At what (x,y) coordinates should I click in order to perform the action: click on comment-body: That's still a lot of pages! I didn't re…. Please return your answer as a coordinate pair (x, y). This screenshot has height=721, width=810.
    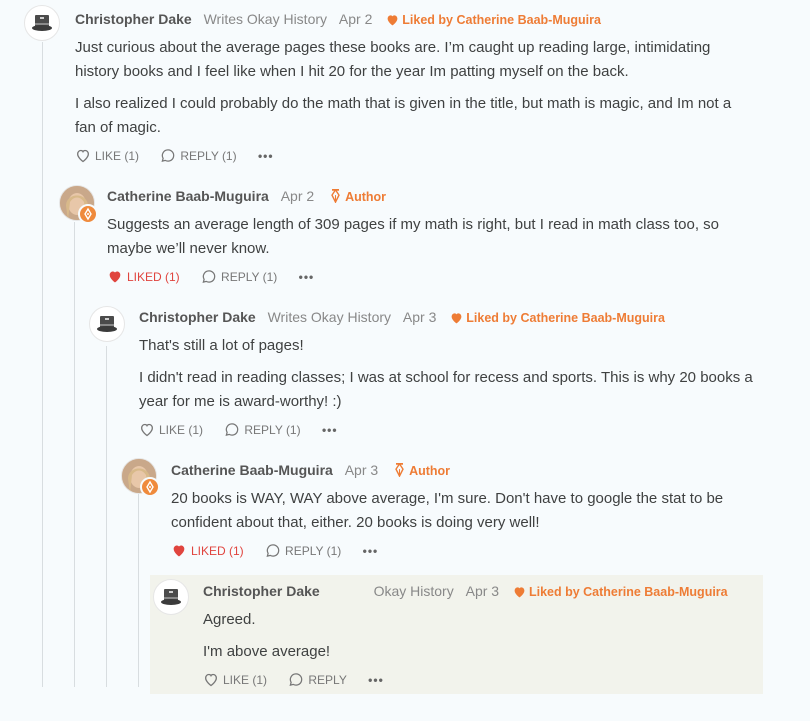
    Looking at the image, I should click on (446, 378).